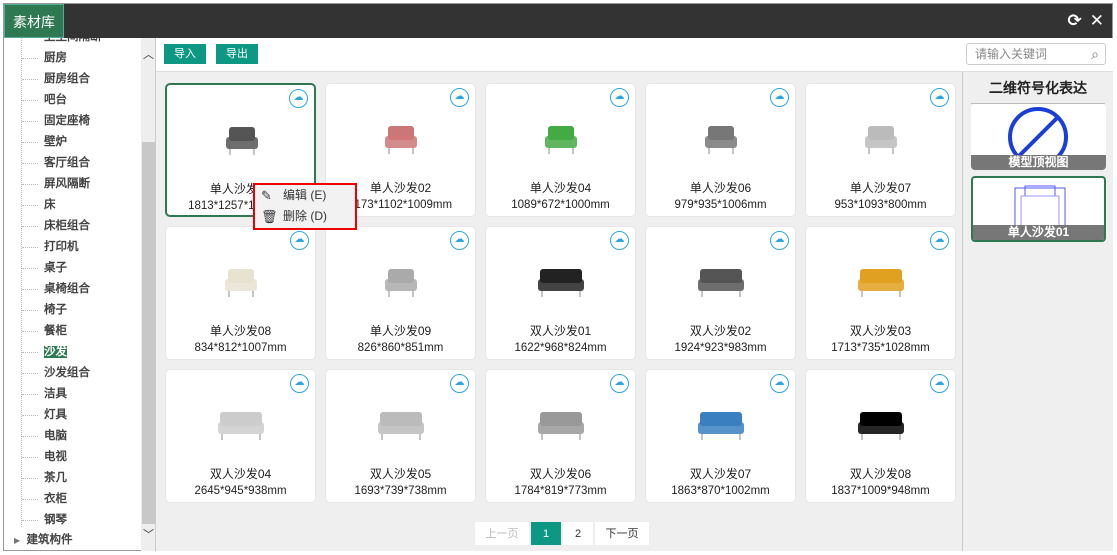  Describe the element at coordinates (72, 499) in the screenshot. I see `tree-item: 衣柜` at that location.